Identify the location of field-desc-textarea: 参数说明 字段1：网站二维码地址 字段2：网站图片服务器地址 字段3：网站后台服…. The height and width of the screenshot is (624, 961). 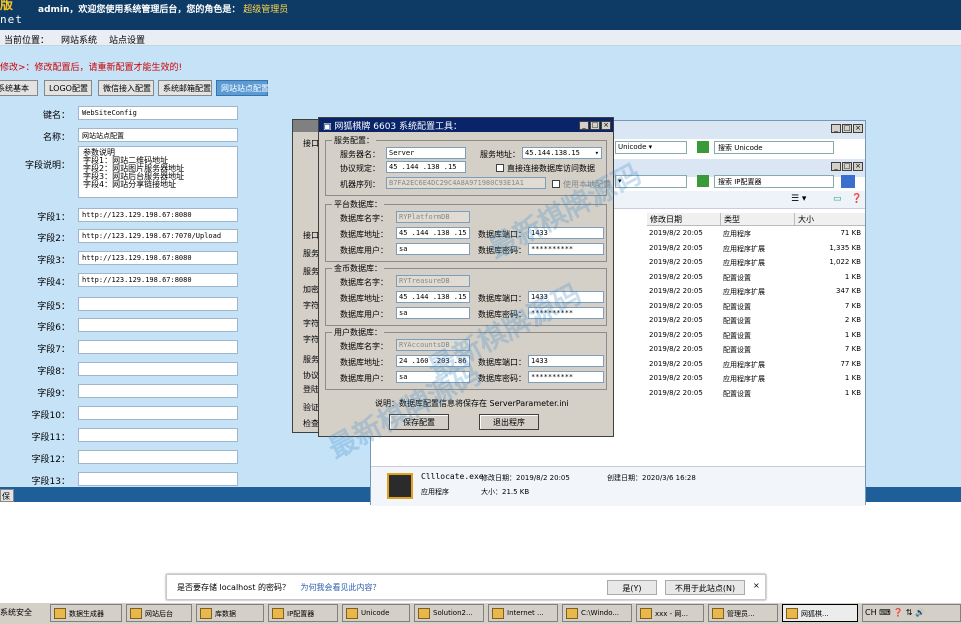
(158, 172).